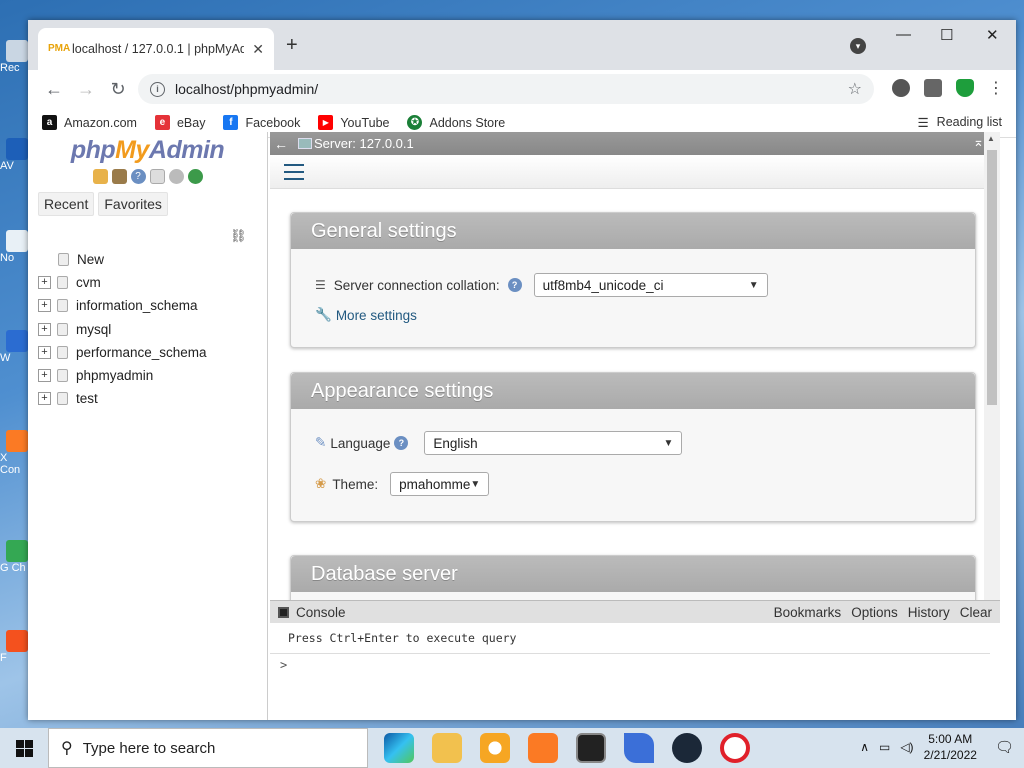  I want to click on notifications-icon: 🗨, so click(1004, 747).